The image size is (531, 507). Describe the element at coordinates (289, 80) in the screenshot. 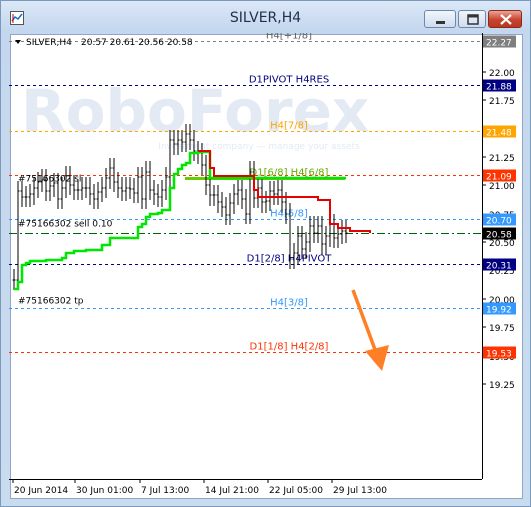

I see `level-label: D1PIVOT H4RES` at that location.